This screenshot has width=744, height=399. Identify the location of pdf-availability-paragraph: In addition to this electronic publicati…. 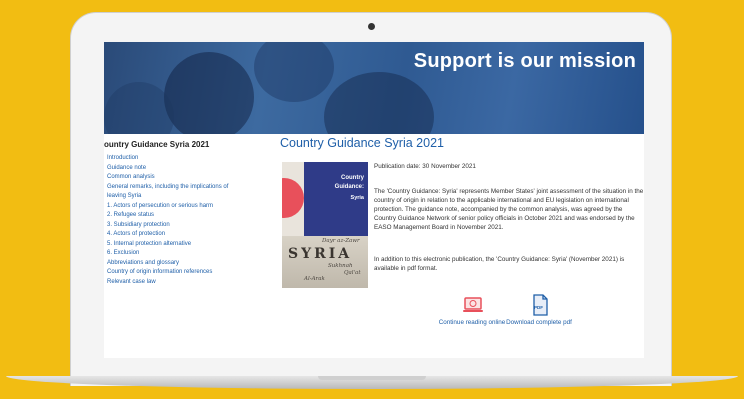
(499, 264).